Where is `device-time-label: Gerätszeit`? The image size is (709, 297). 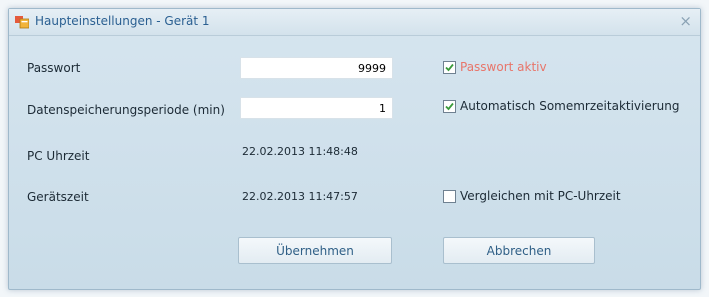
device-time-label: Gerätszeit is located at coordinates (58, 197).